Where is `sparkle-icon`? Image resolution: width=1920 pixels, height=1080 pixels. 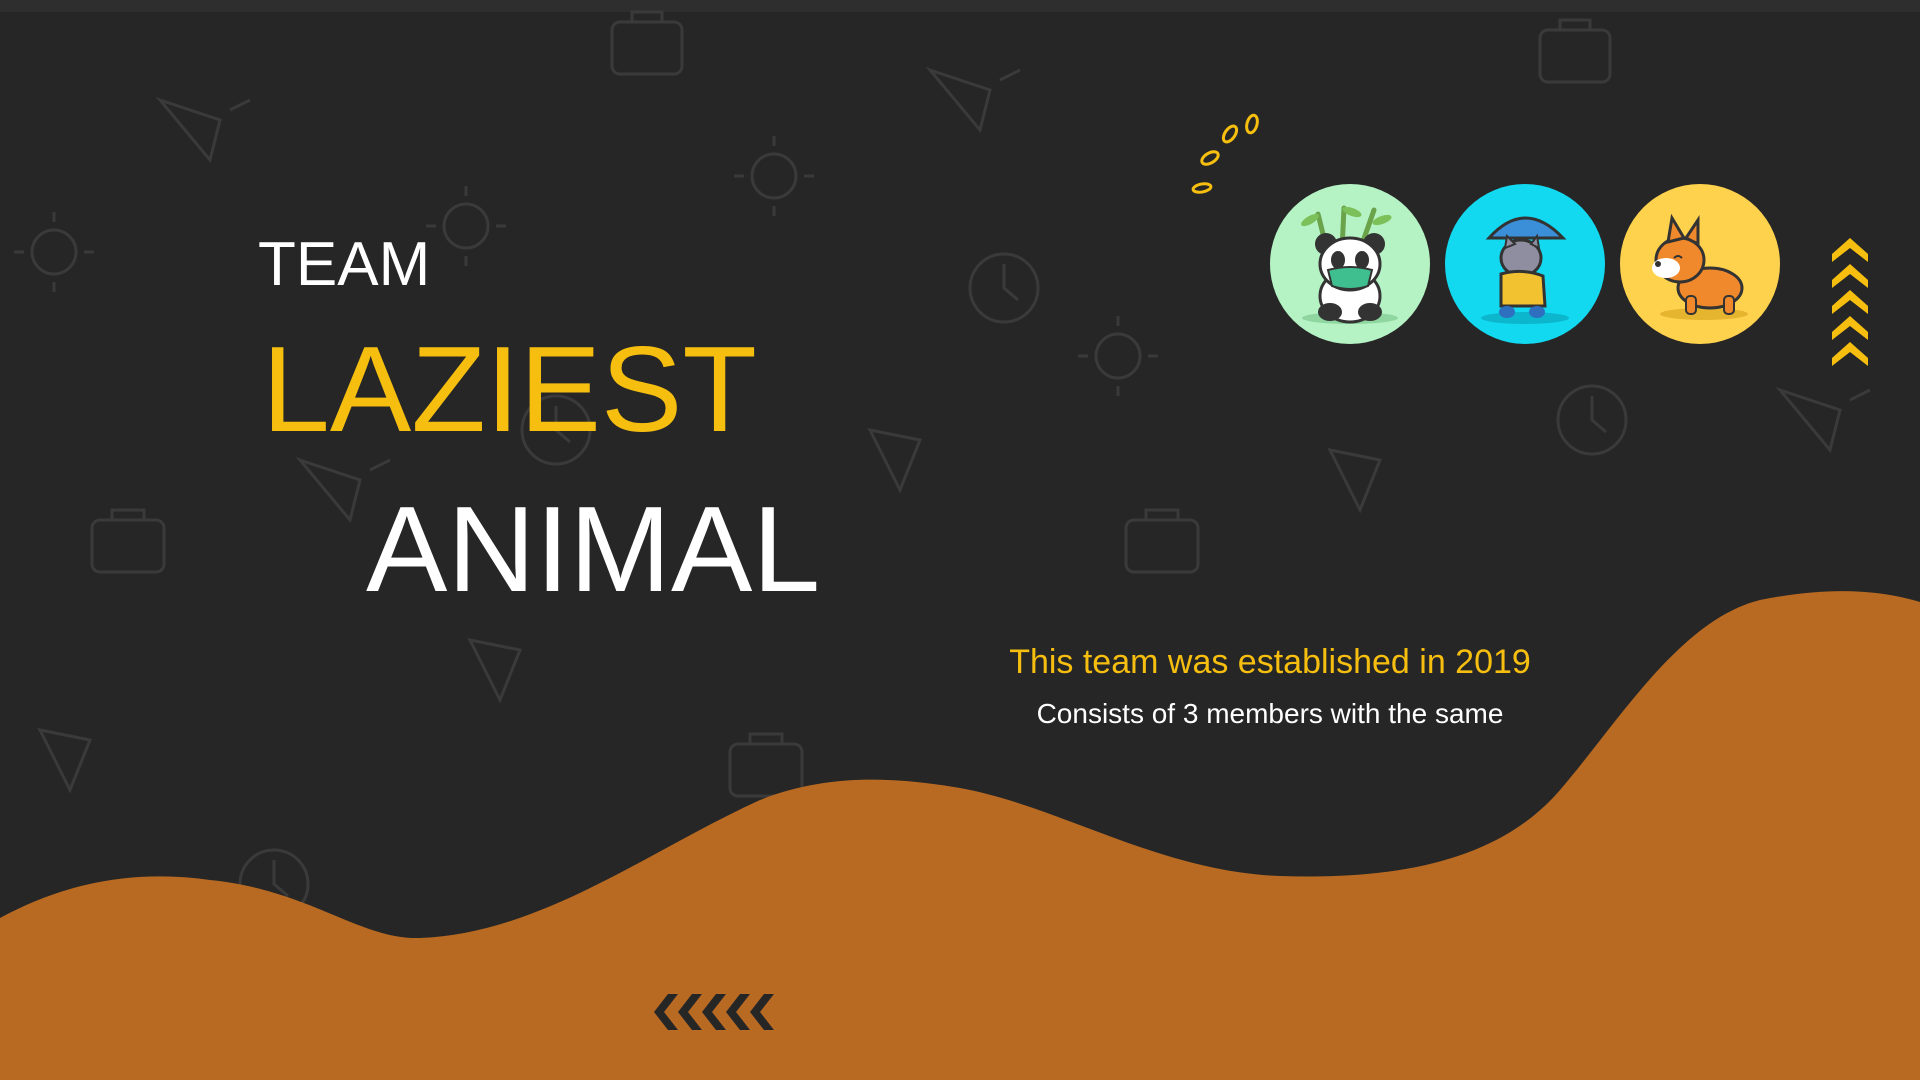 sparkle-icon is located at coordinates (1225, 153).